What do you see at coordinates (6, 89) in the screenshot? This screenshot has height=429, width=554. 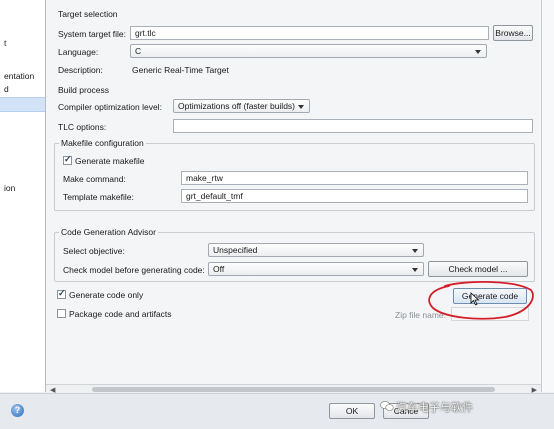 I see `tree-item-fragment: d` at bounding box center [6, 89].